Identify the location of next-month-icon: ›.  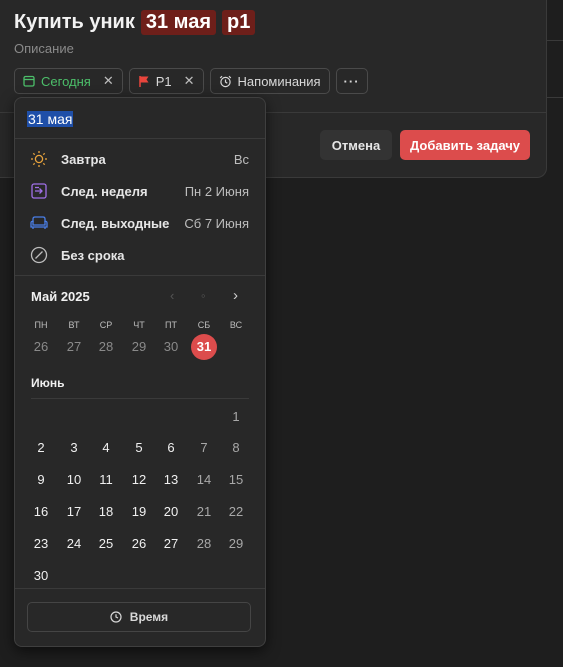
(235, 295).